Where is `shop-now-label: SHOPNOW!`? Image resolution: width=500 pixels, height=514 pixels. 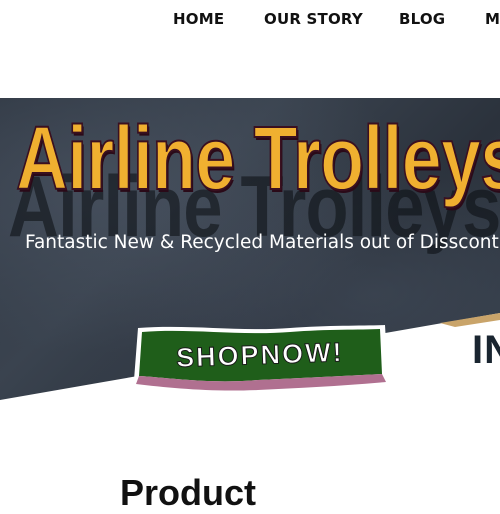 shop-now-label: SHOPNOW! is located at coordinates (260, 355).